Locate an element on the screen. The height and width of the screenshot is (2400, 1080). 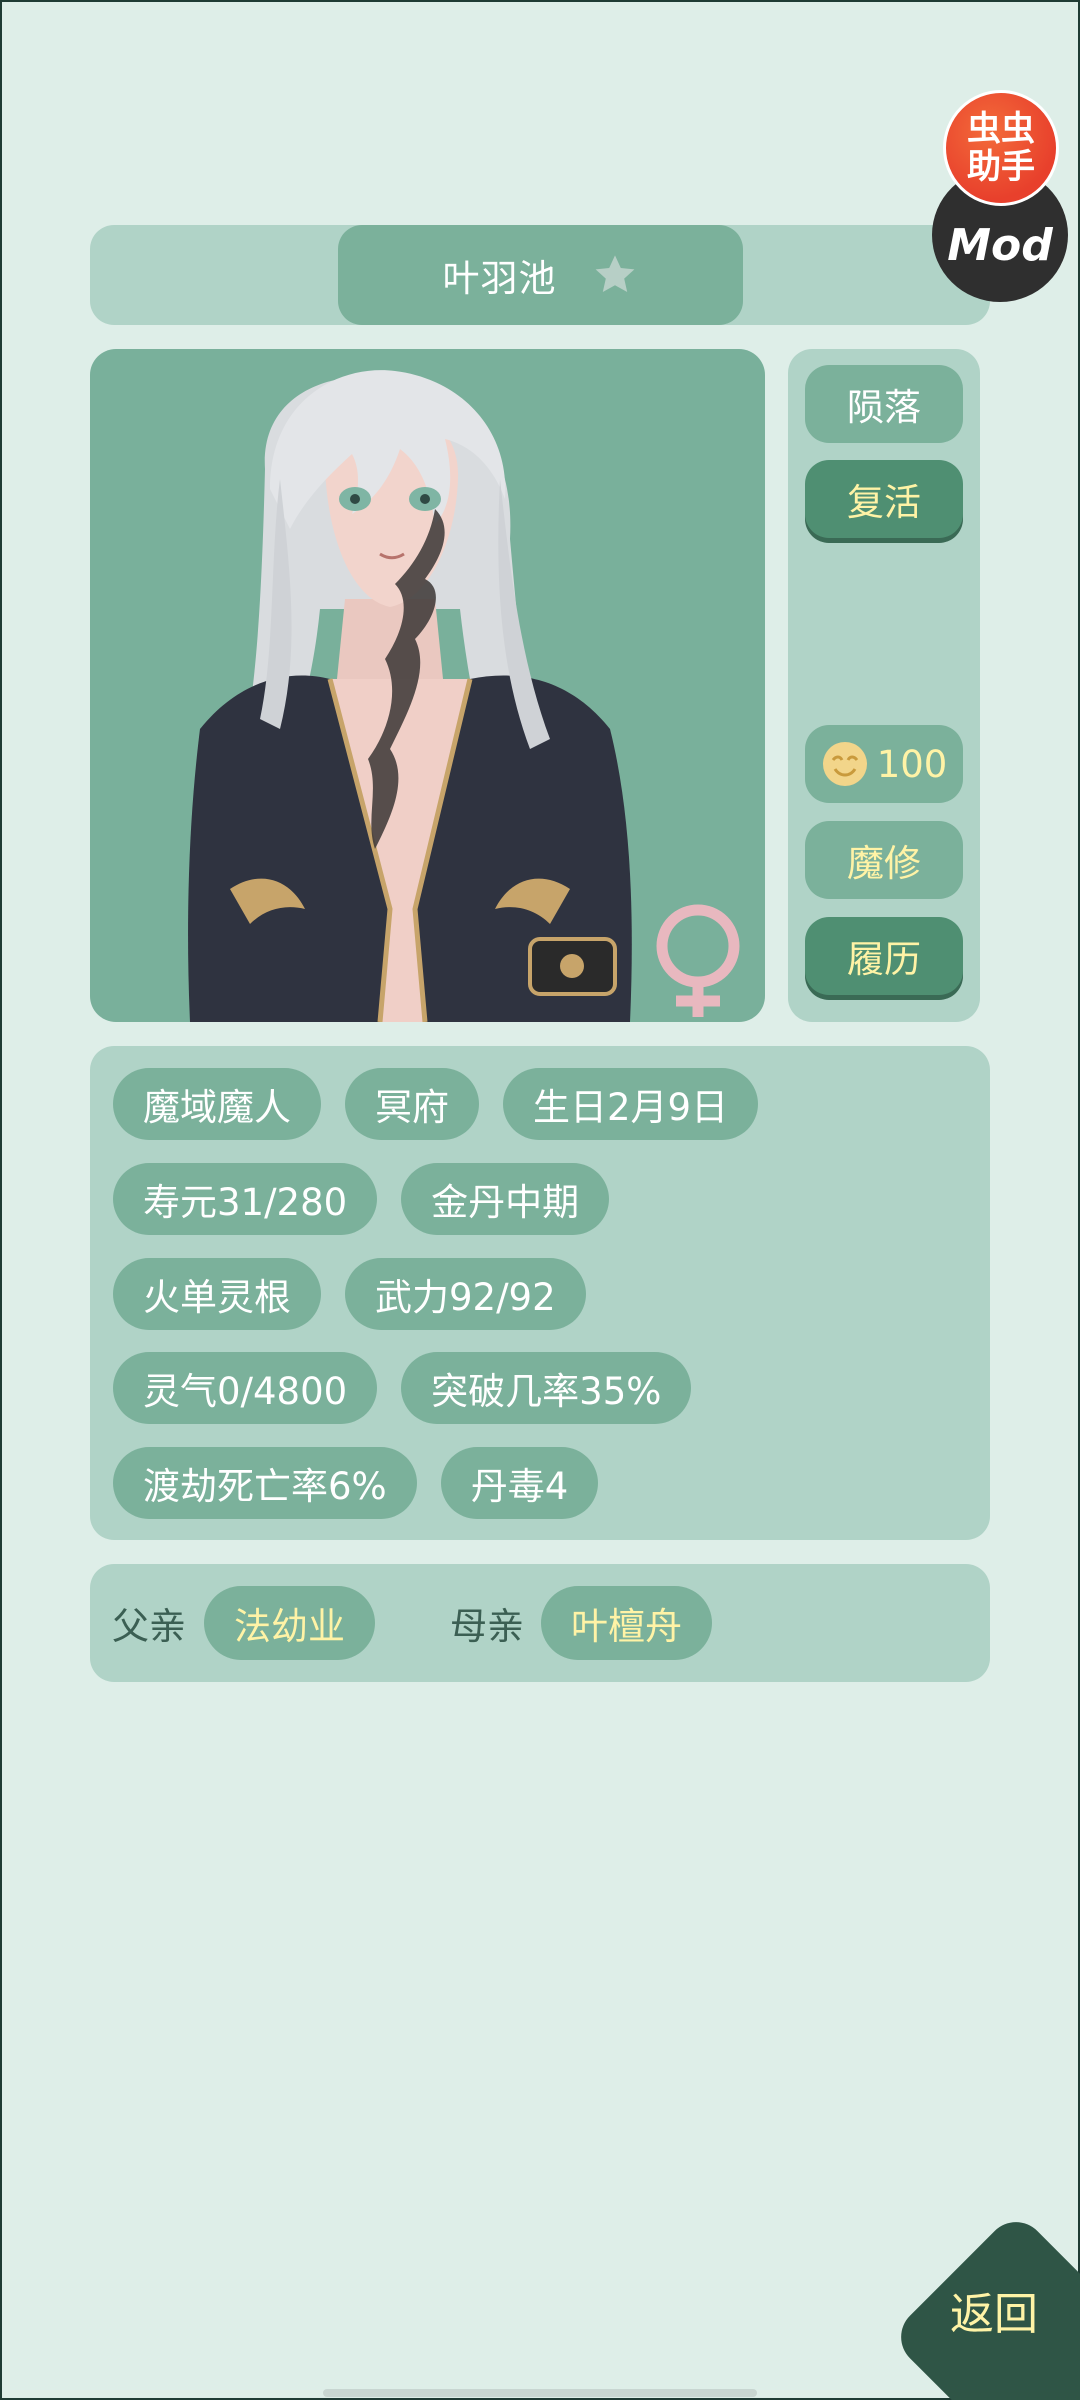
father-label: 父亲 is located at coordinates (149, 1626).